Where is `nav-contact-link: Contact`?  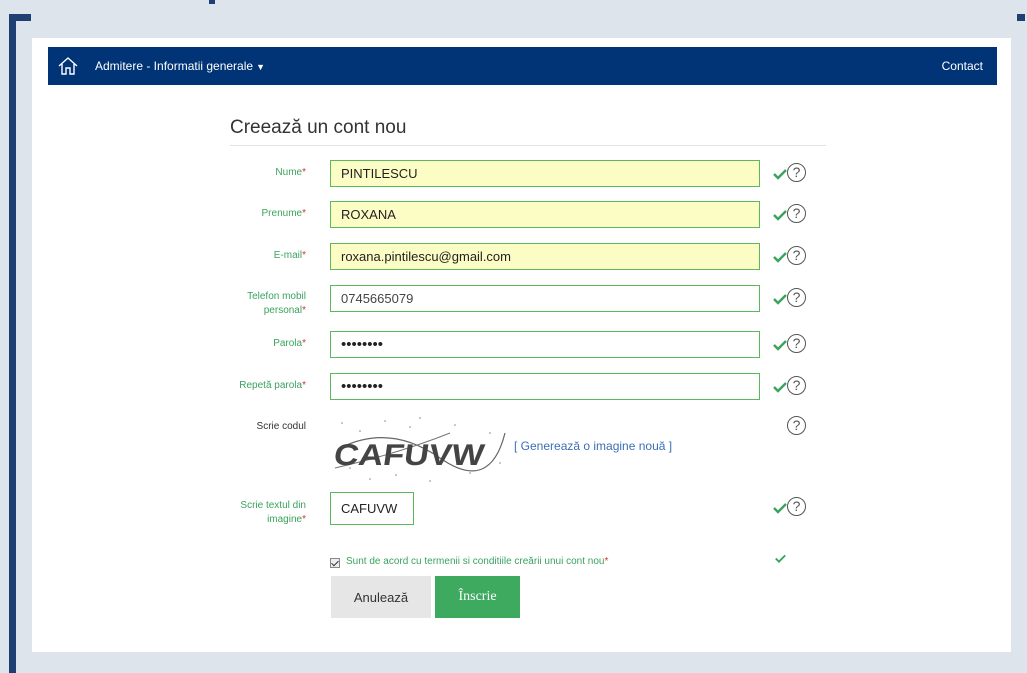
nav-contact-link: Contact is located at coordinates (962, 66).